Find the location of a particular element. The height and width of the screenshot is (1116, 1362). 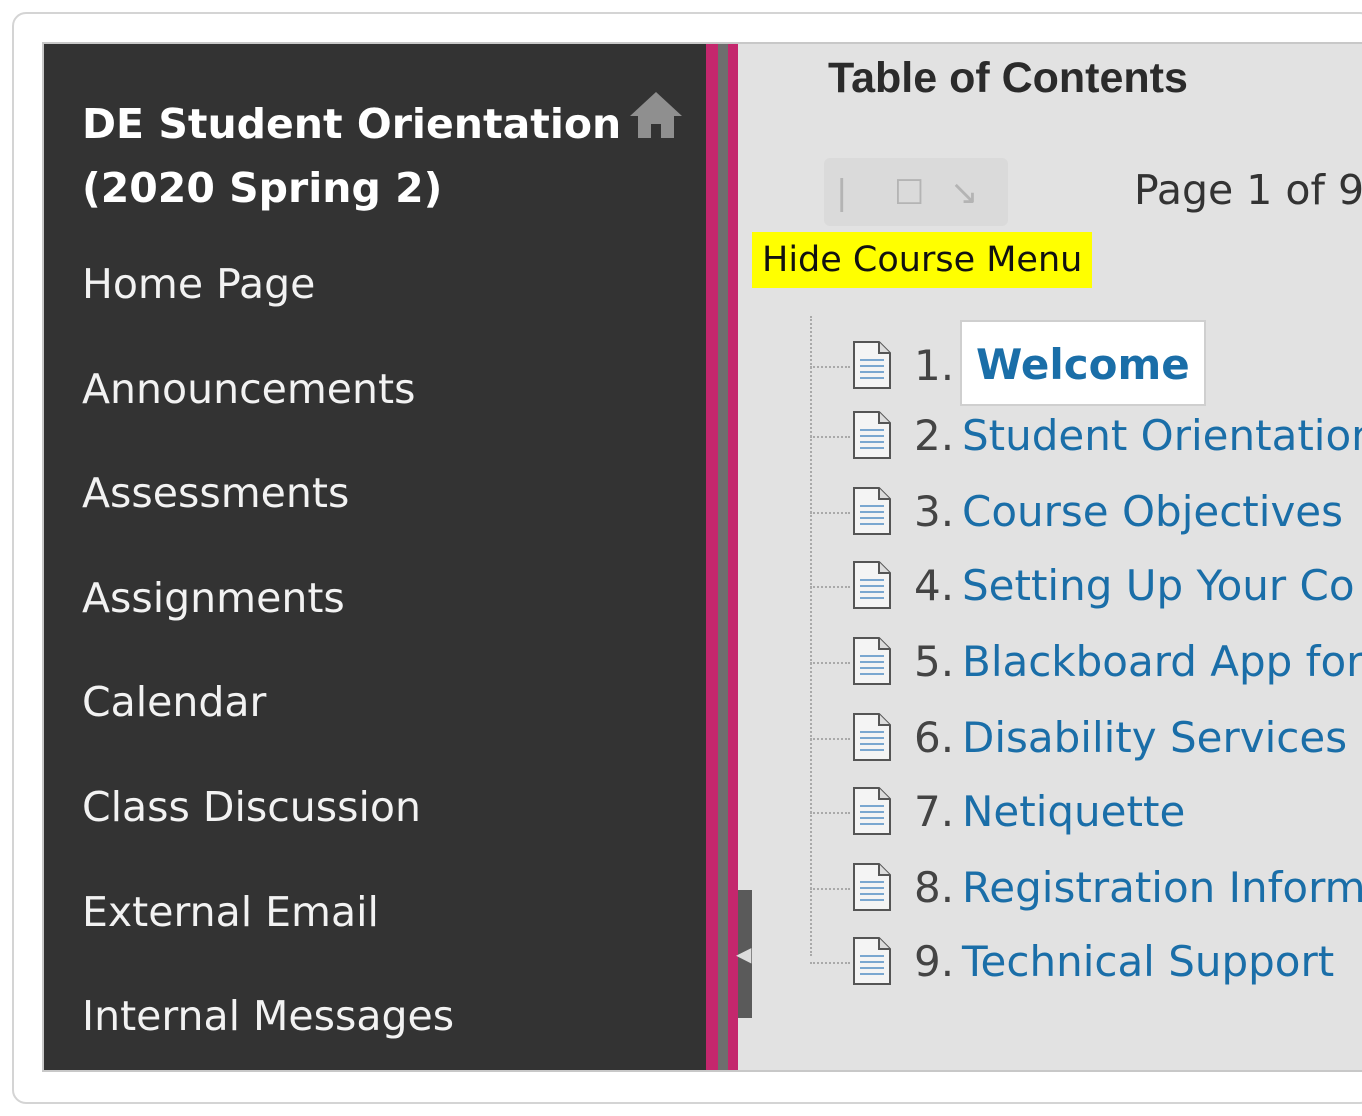

sidebar-item-announcements: Announcements is located at coordinates (268, 411).